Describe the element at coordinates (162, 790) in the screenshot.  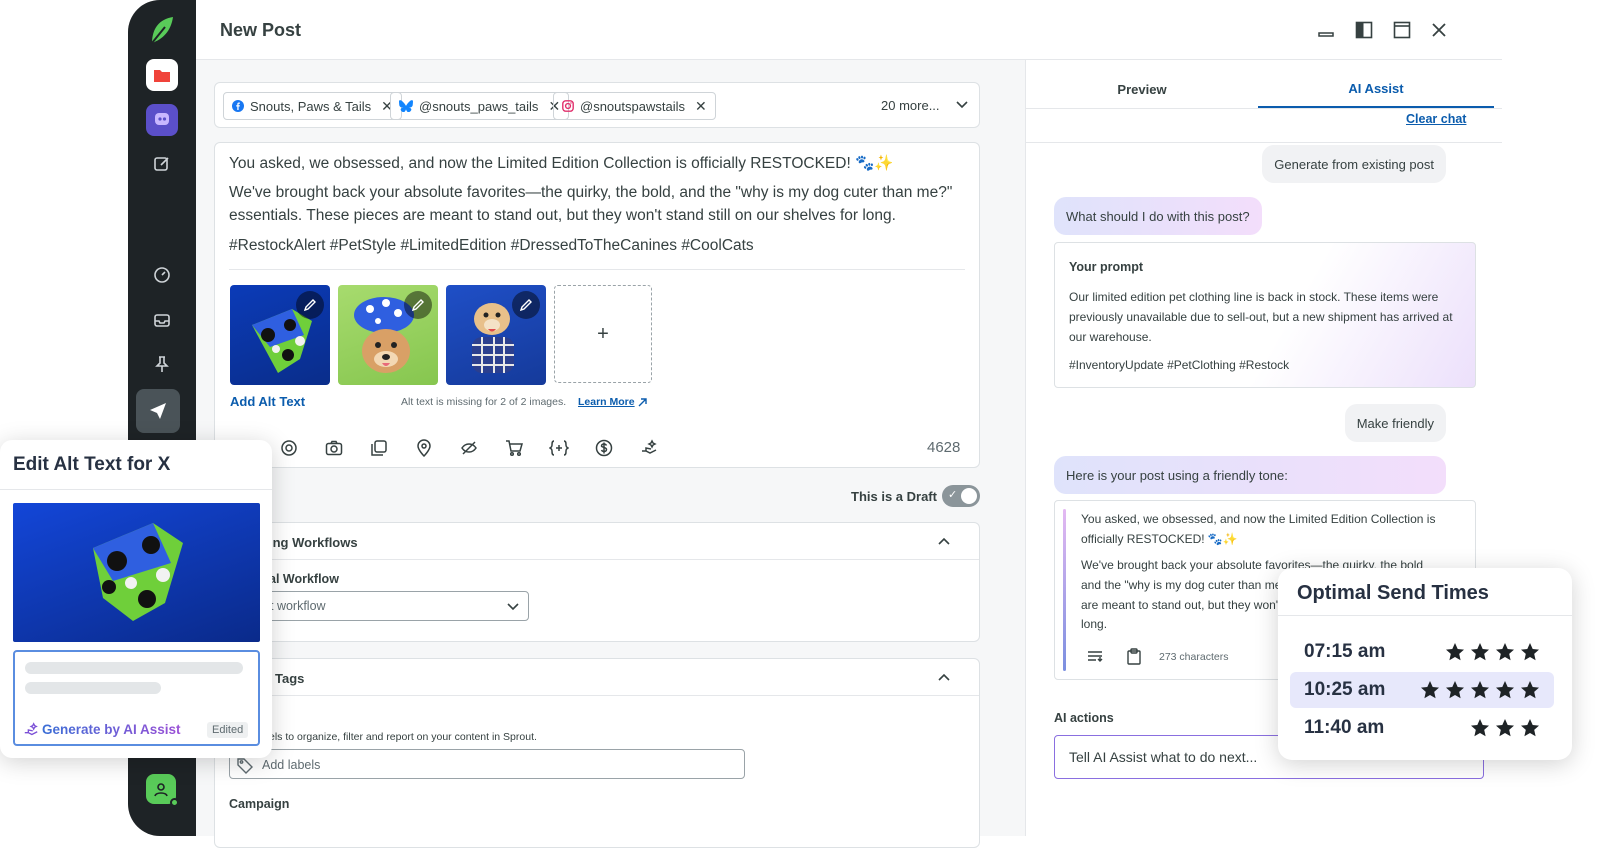
I see `ai-helper-icon` at that location.